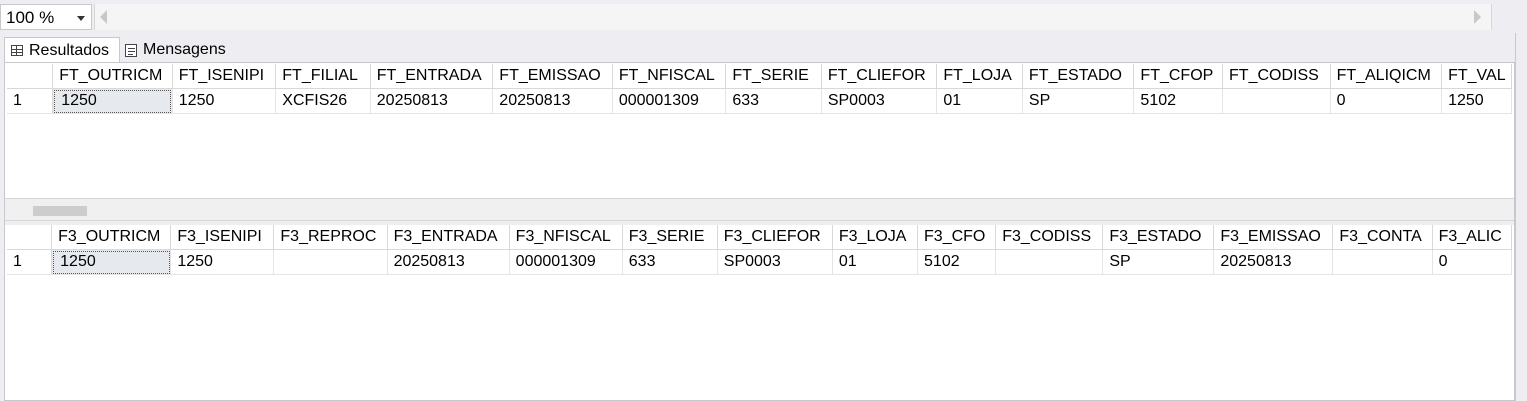  I want to click on tab-messages-label: Mensagens, so click(184, 49).